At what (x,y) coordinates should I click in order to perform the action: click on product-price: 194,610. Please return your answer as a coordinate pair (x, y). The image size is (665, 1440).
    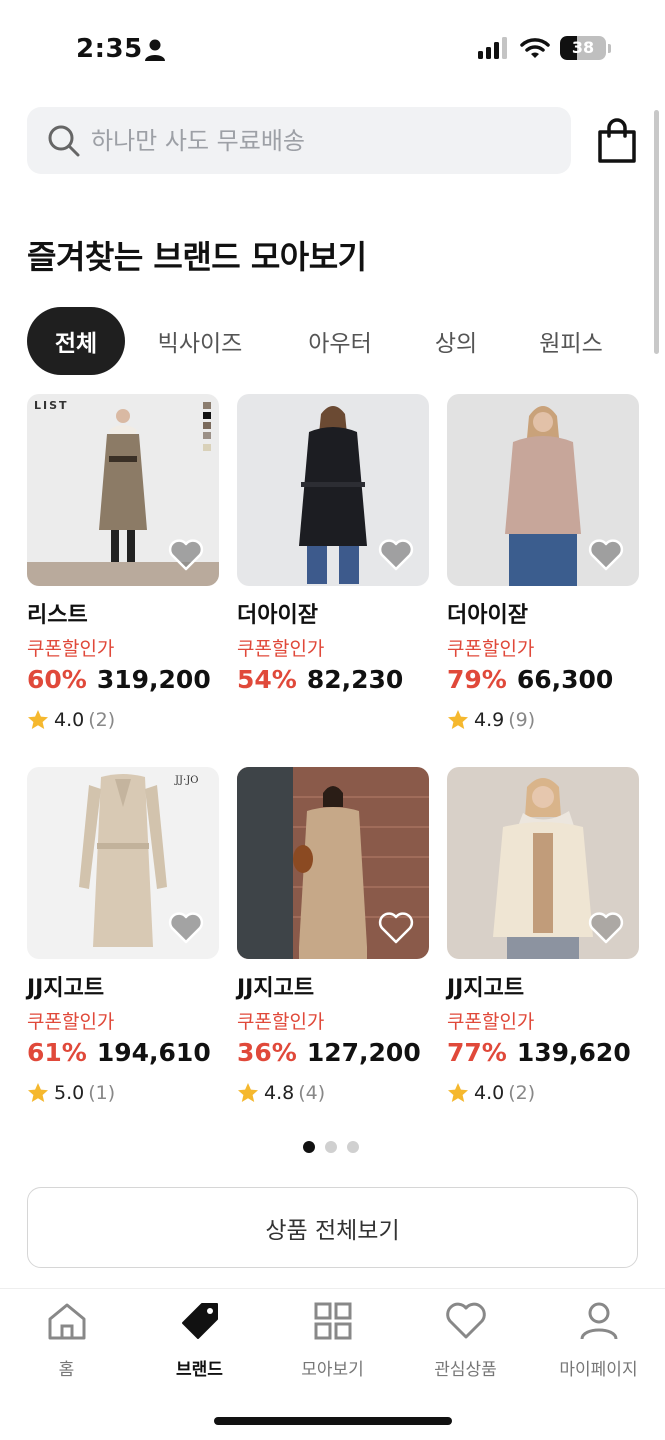
    Looking at the image, I should click on (153, 1052).